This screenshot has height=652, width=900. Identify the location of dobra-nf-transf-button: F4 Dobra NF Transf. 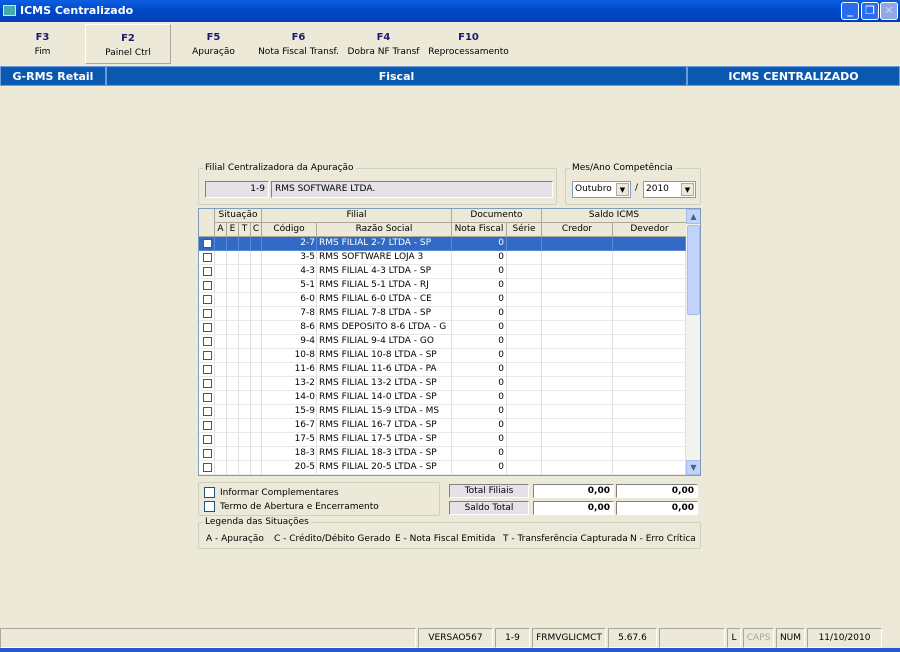
(383, 44).